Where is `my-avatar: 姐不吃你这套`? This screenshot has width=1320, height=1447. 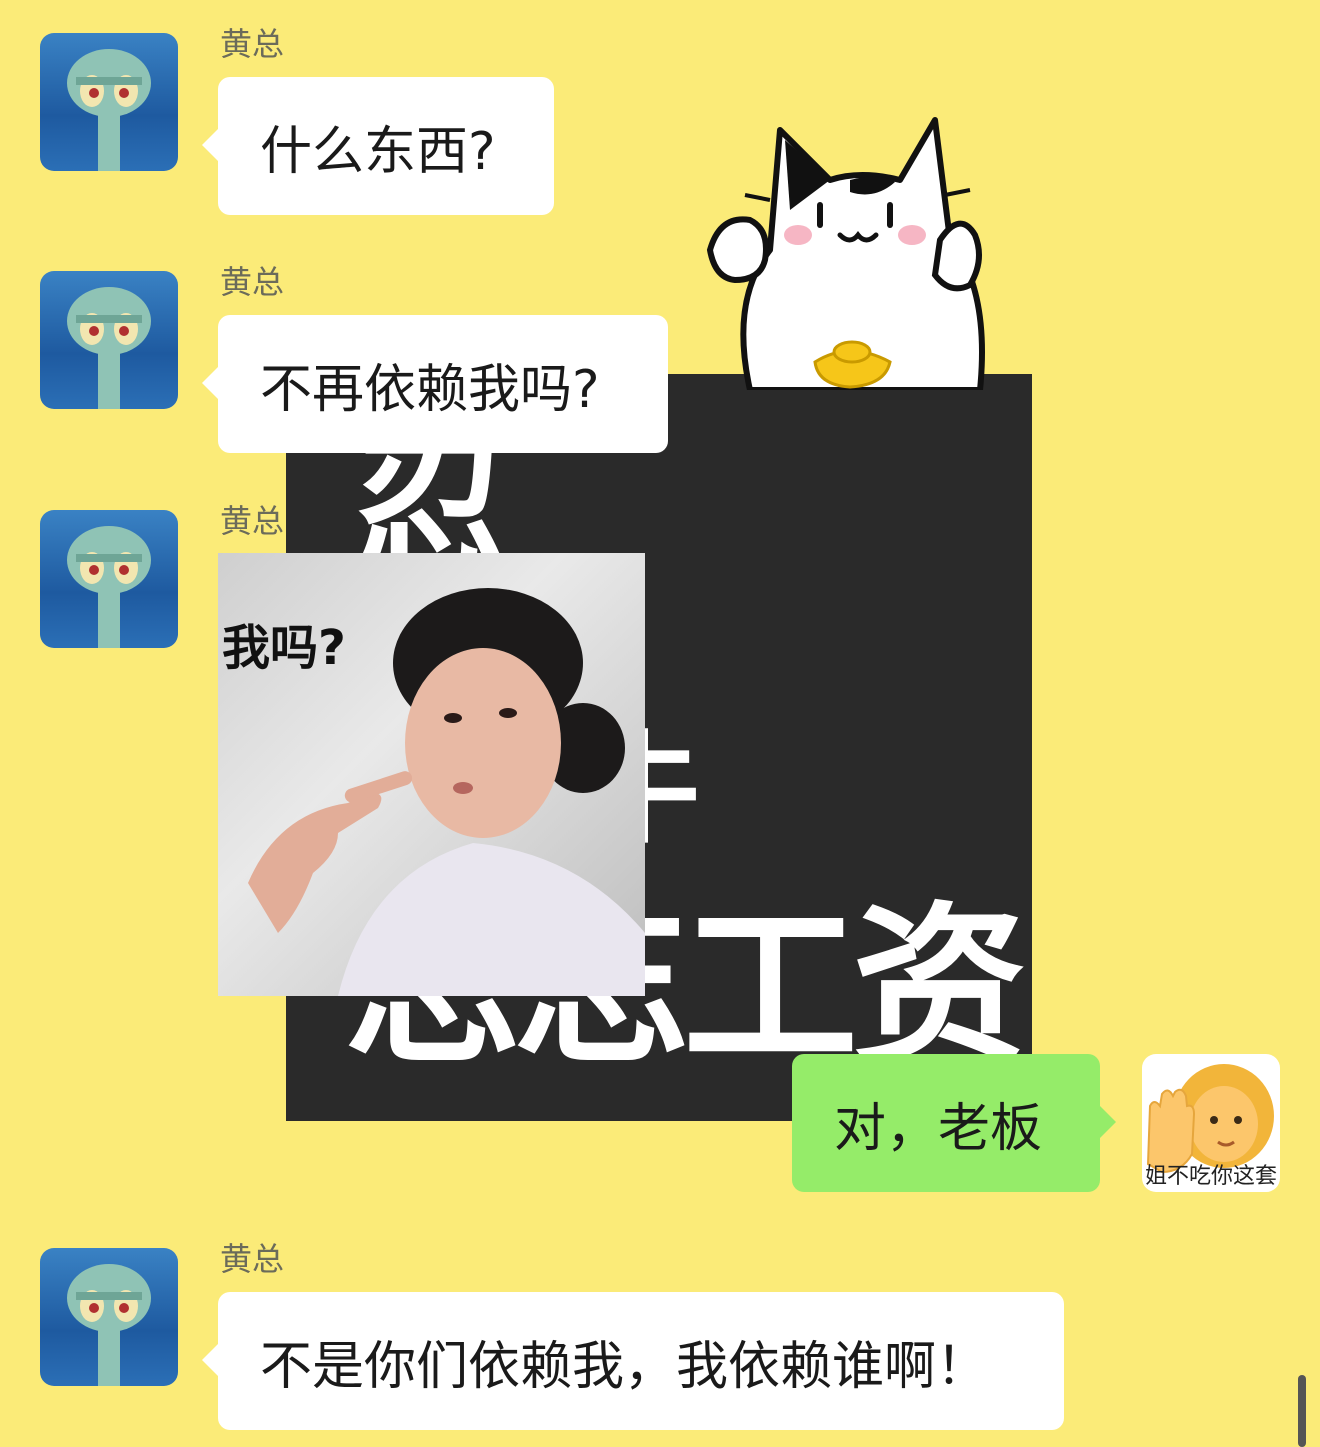 my-avatar: 姐不吃你这套 is located at coordinates (1211, 1123).